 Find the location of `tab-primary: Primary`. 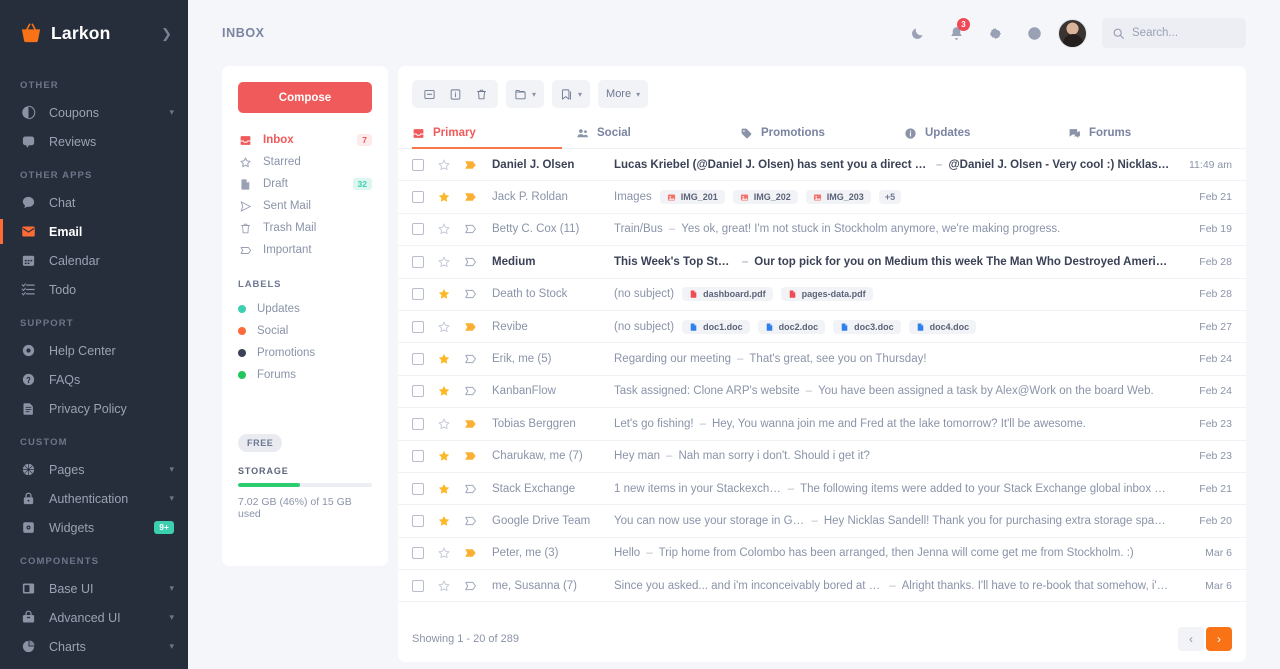

tab-primary: Primary is located at coordinates (494, 133).